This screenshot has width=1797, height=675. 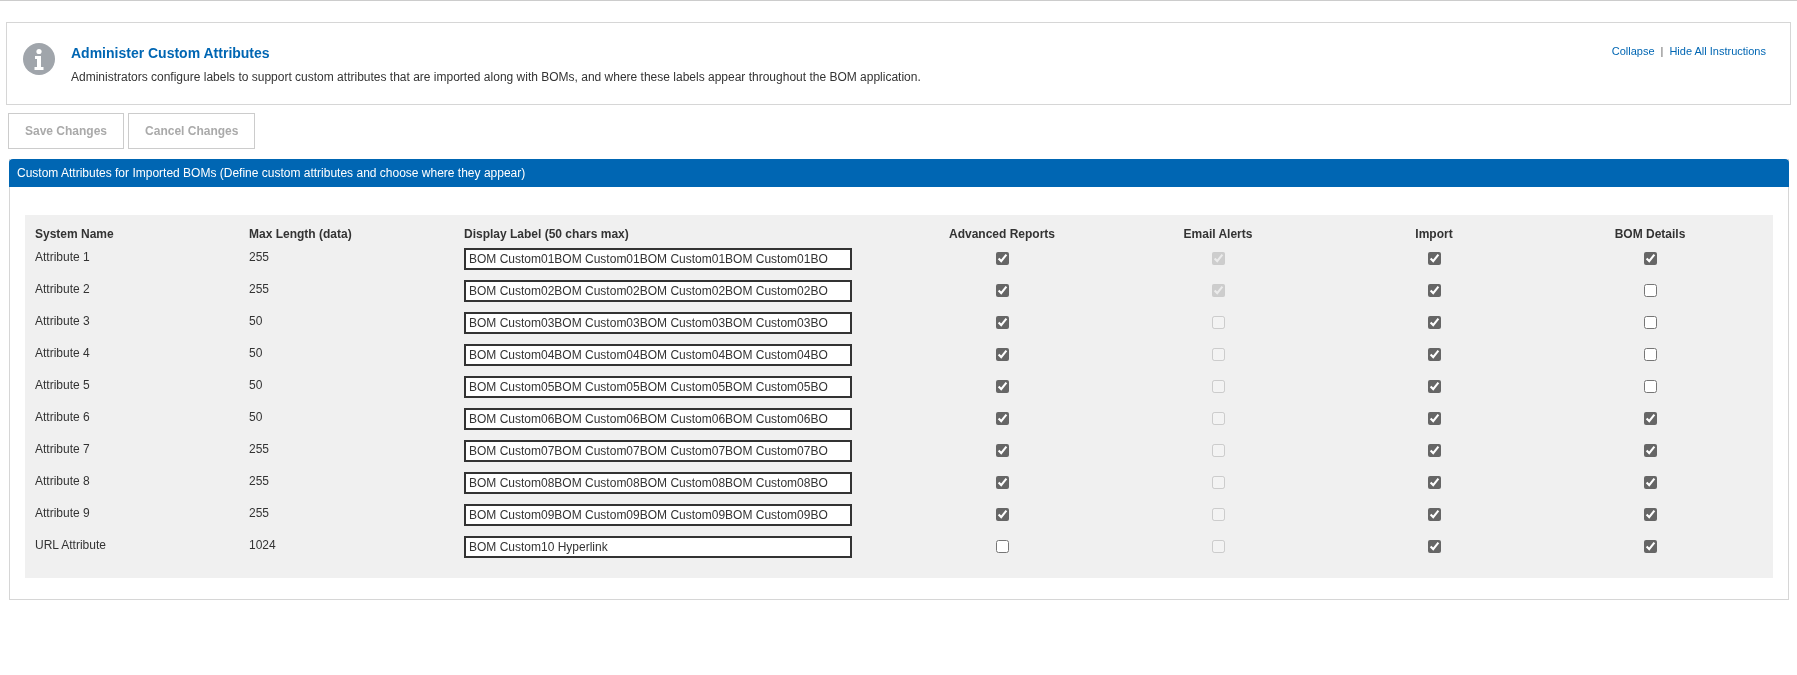 I want to click on label-field: BOM Custom05BOM Custom05BOM Custom05BOM Custom05BO, so click(x=658, y=387).